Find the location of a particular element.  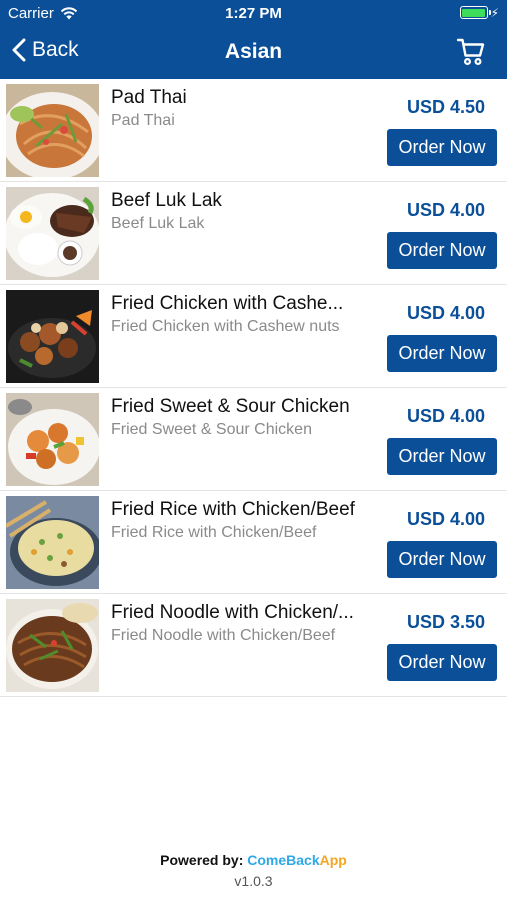

item-name: Beef Luk Lak is located at coordinates (166, 200).